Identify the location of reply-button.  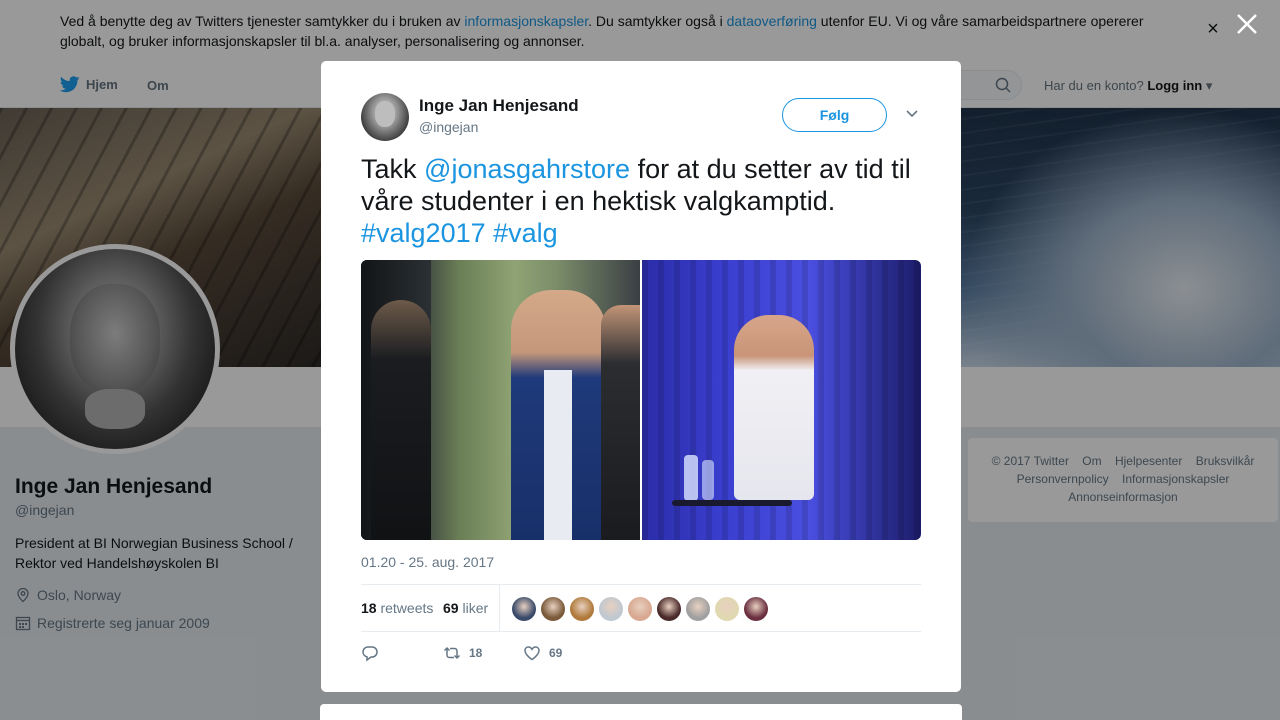
(370, 653).